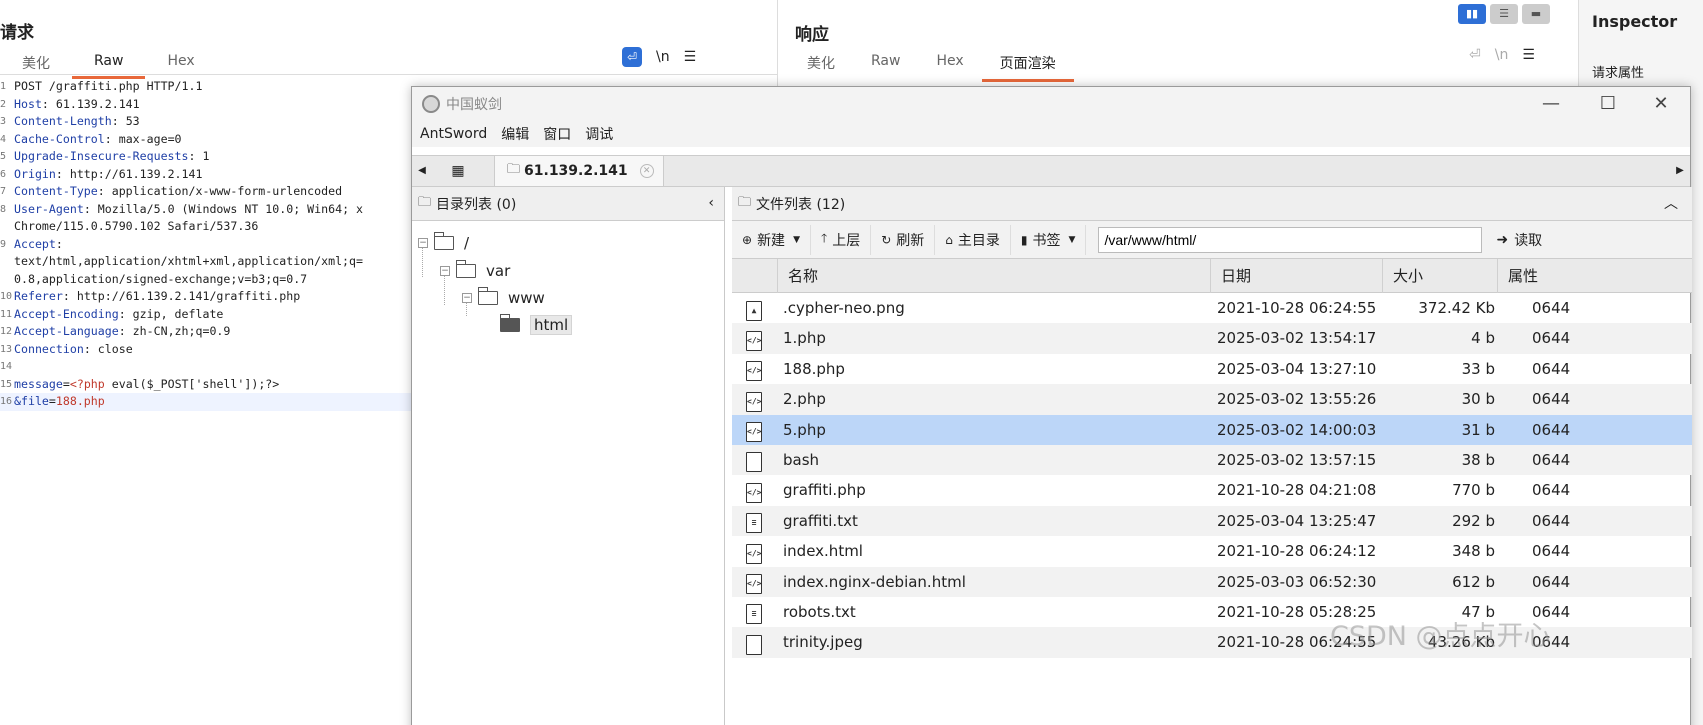 Image resolution: width=1703 pixels, height=725 pixels. I want to click on header-value: Chrome/115.0.5790.102 Safari/537.36, so click(136, 226).